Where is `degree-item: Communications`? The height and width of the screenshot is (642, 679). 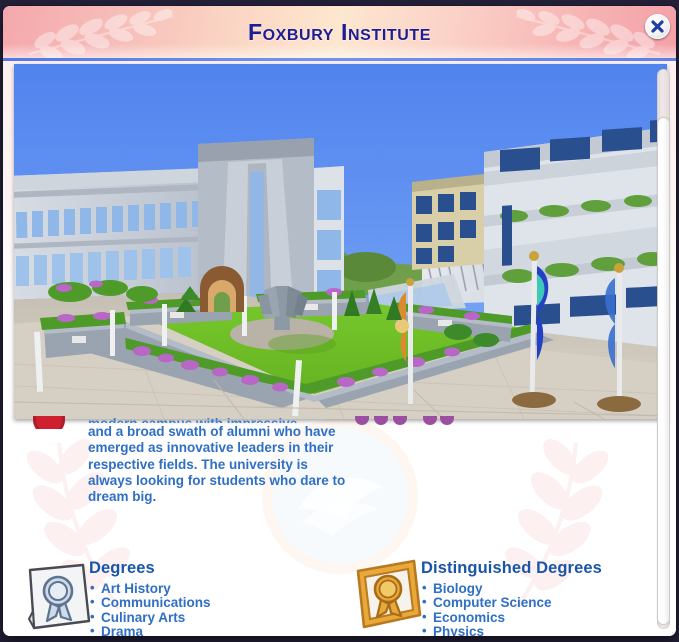 degree-item: Communications is located at coordinates (214, 602).